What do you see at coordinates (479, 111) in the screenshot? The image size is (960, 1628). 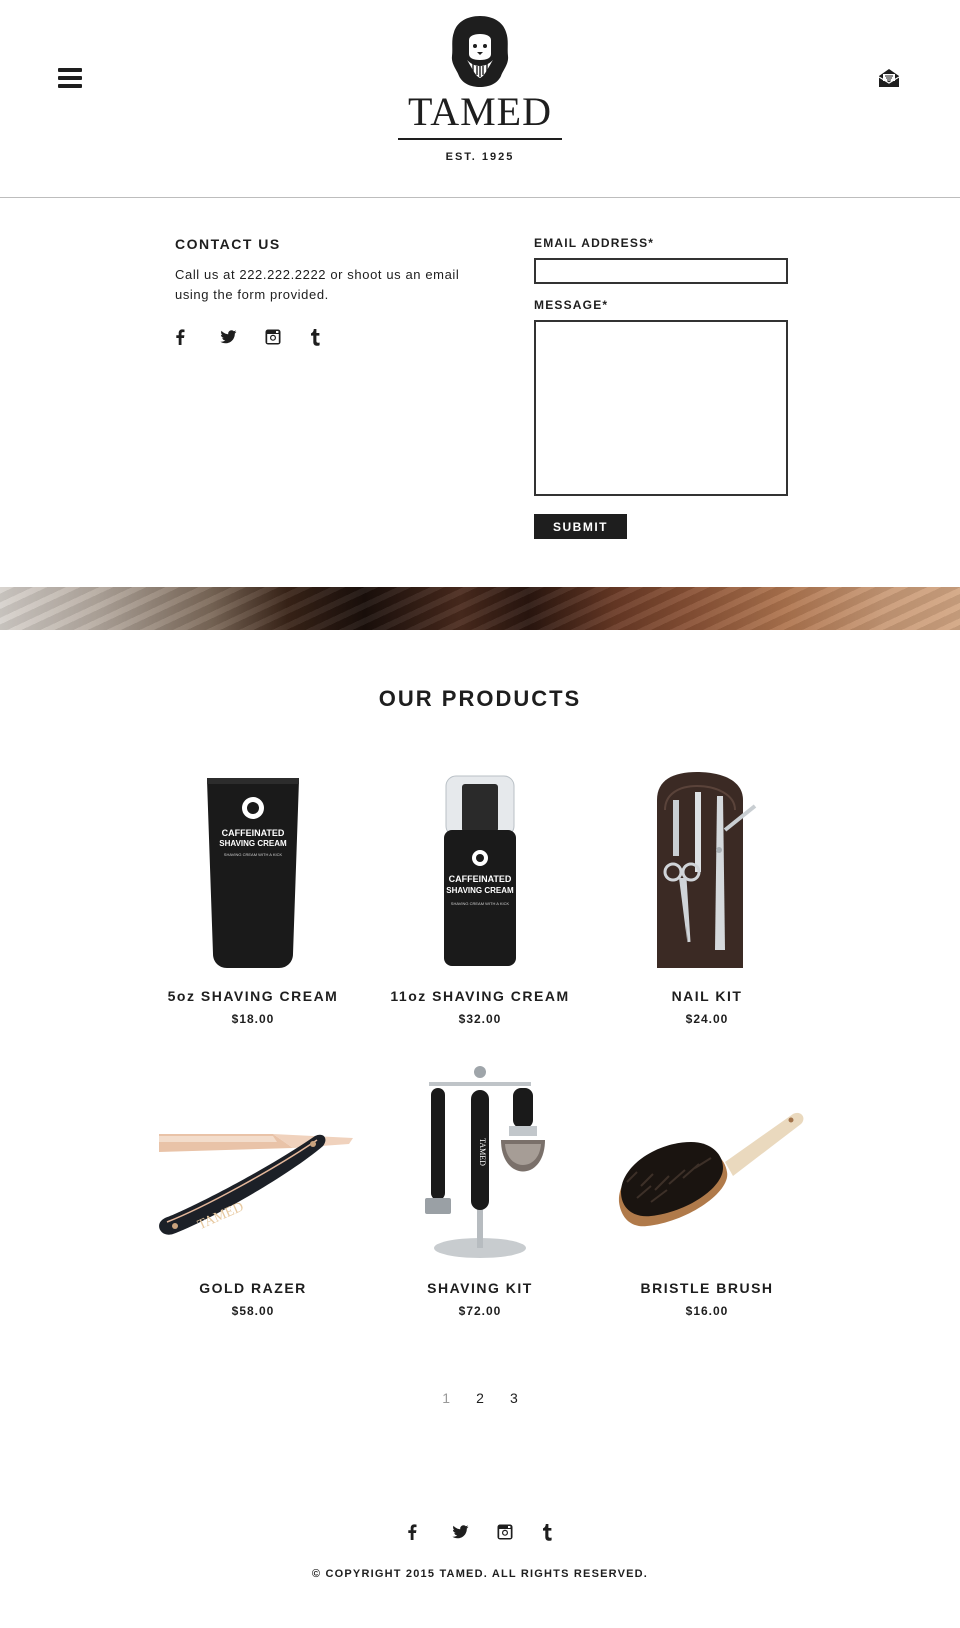 I see `brand-name: TAMED` at bounding box center [479, 111].